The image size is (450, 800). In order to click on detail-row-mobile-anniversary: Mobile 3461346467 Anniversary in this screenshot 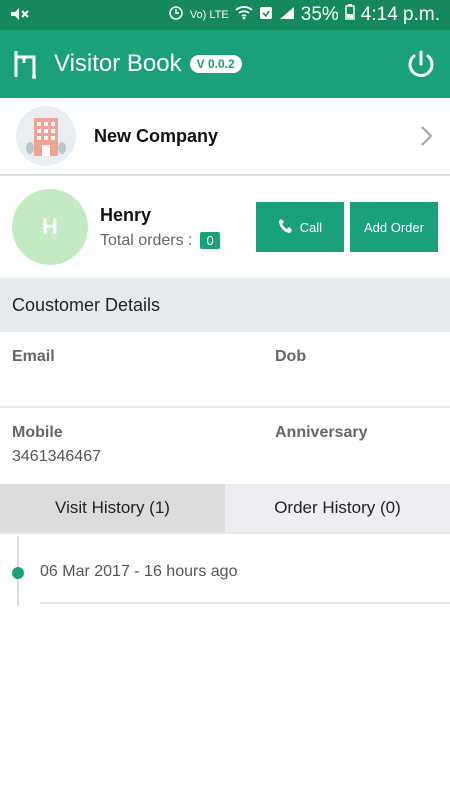, I will do `click(225, 446)`.